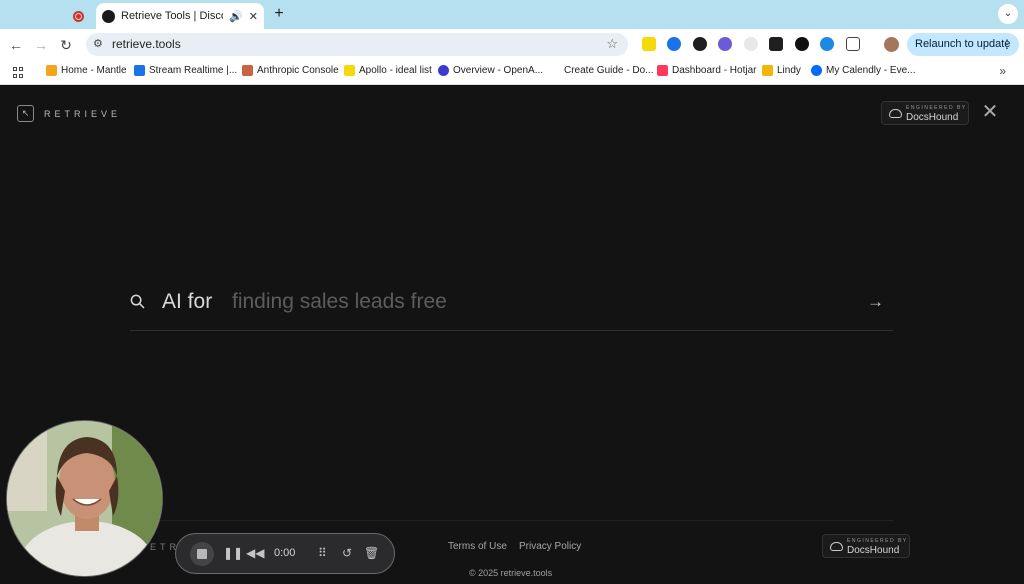  I want to click on mantle-icon, so click(51, 70).